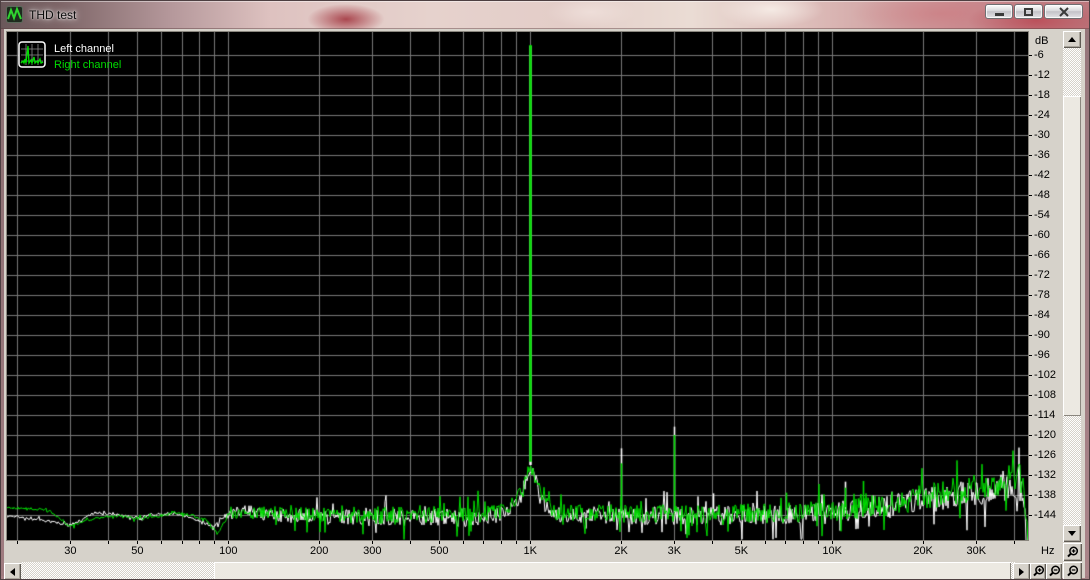 The width and height of the screenshot is (1090, 580). I want to click on legend-right-channel-label: Right channel, so click(88, 65).